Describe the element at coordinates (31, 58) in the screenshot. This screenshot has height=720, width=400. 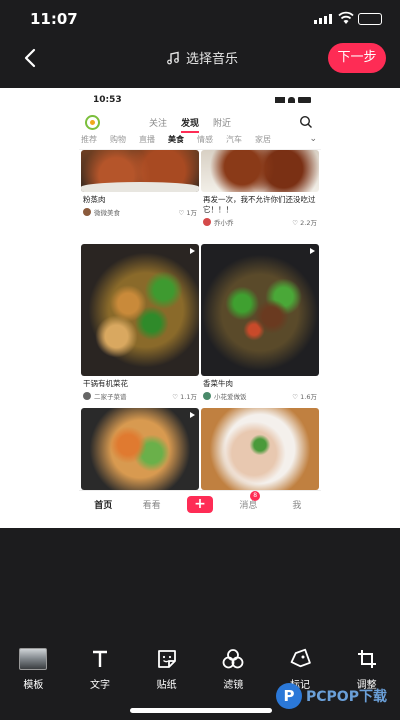
I see `back-arrow-icon` at that location.